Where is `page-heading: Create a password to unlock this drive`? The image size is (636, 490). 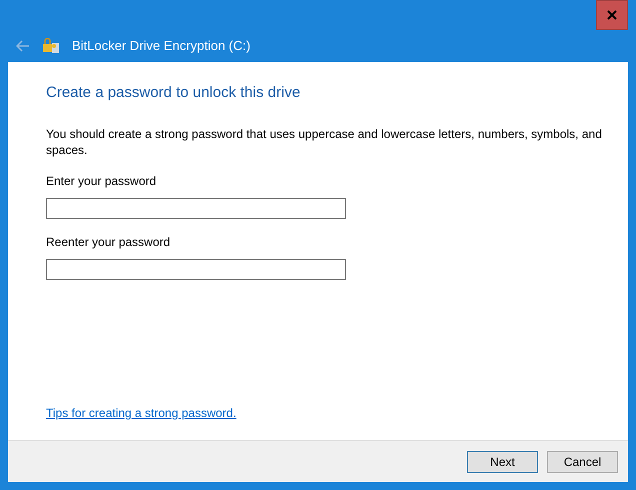 page-heading: Create a password to unlock this drive is located at coordinates (173, 93).